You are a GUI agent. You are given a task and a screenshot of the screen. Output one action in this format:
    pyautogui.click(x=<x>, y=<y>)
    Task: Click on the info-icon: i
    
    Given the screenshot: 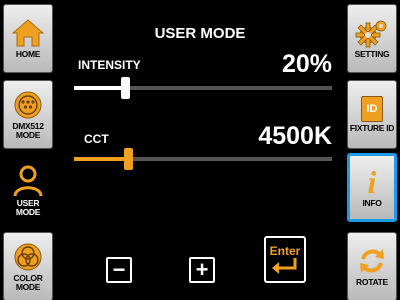 What is the action you would take?
    pyautogui.click(x=372, y=182)
    